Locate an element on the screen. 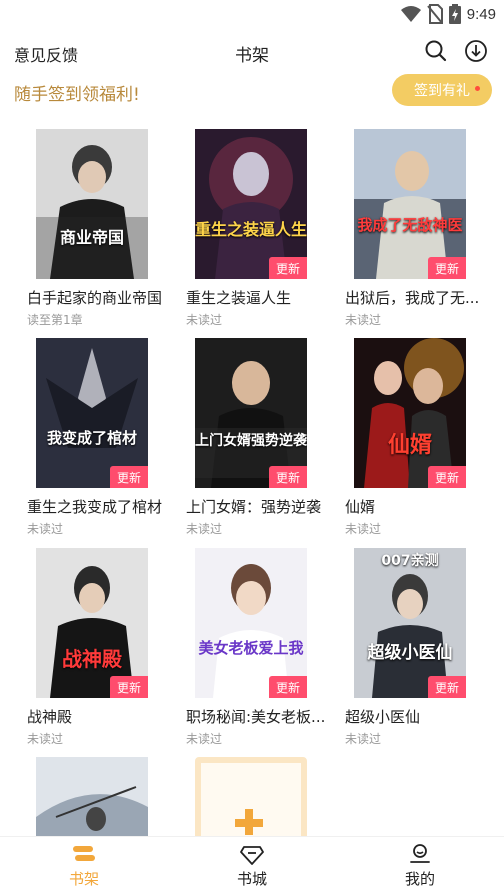 The height and width of the screenshot is (896, 504). book-cover: 重生之装逼人生 更新 is located at coordinates (251, 204).